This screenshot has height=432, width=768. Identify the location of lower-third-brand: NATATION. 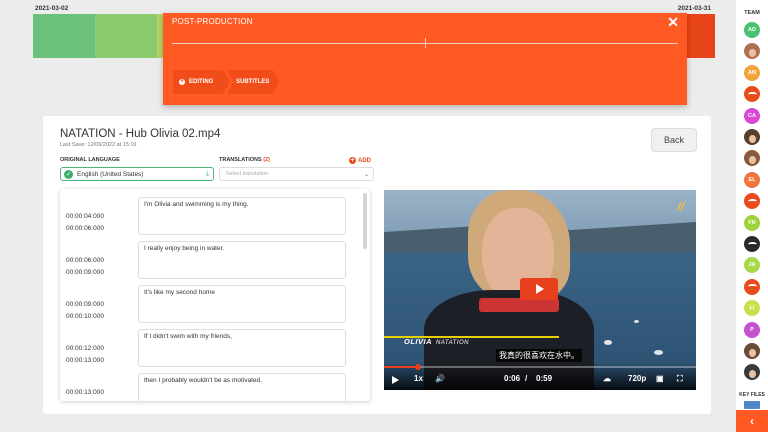
(453, 343).